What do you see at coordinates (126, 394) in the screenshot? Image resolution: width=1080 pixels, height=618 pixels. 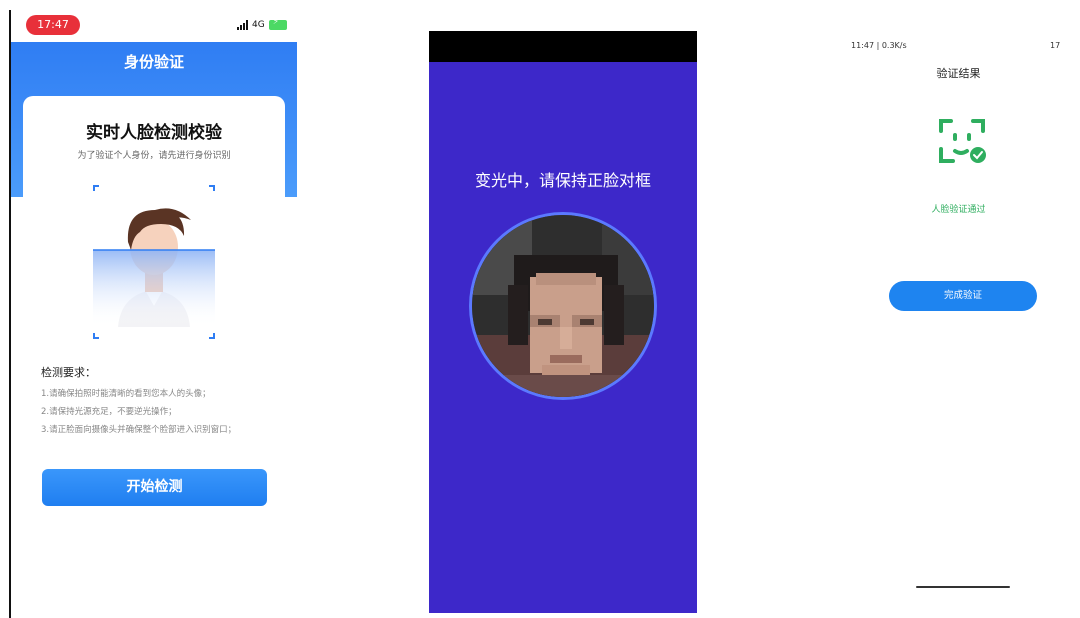 I see `requirement-item: 1.请确保拍照时能清晰的看到您本人的头像；` at bounding box center [126, 394].